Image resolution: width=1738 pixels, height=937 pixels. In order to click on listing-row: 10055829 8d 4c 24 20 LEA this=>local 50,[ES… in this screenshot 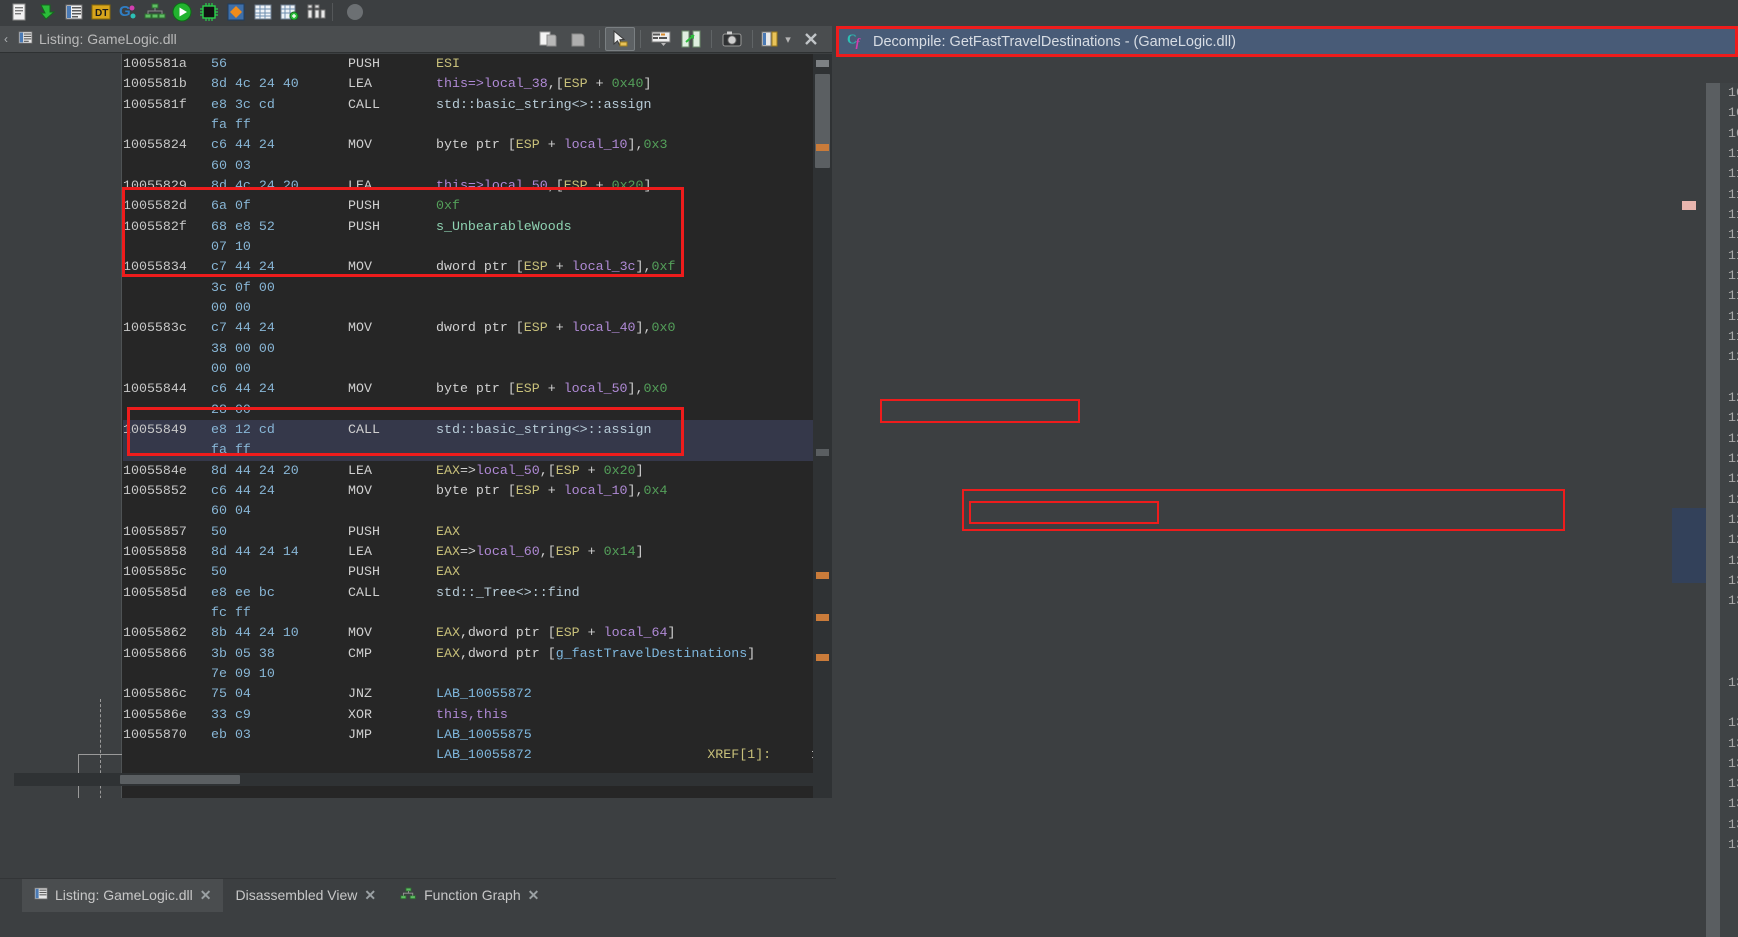, I will do `click(468, 186)`.